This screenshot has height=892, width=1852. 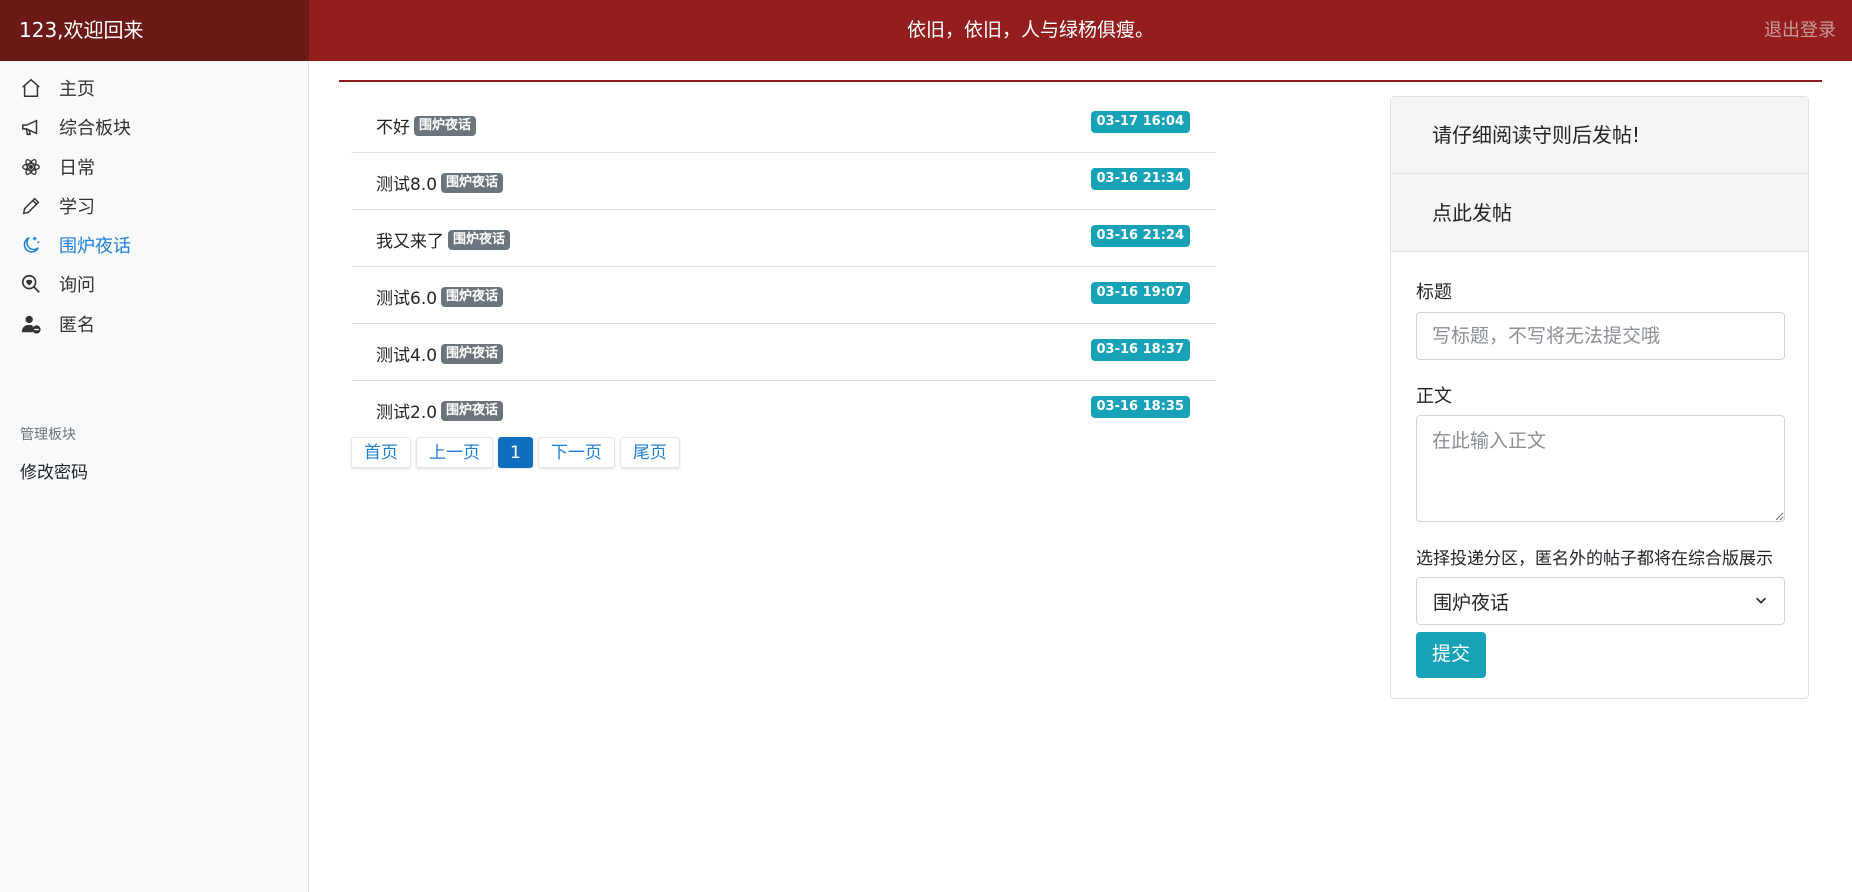 I want to click on post-time-badge: 03-16 18:35, so click(x=1140, y=407).